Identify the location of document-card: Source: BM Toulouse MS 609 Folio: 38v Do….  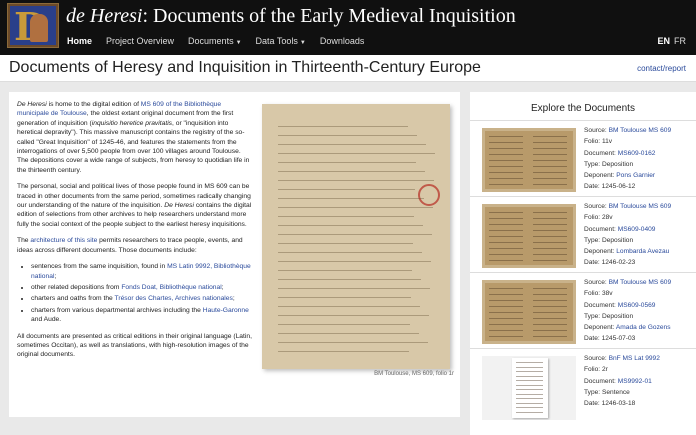
(583, 309).